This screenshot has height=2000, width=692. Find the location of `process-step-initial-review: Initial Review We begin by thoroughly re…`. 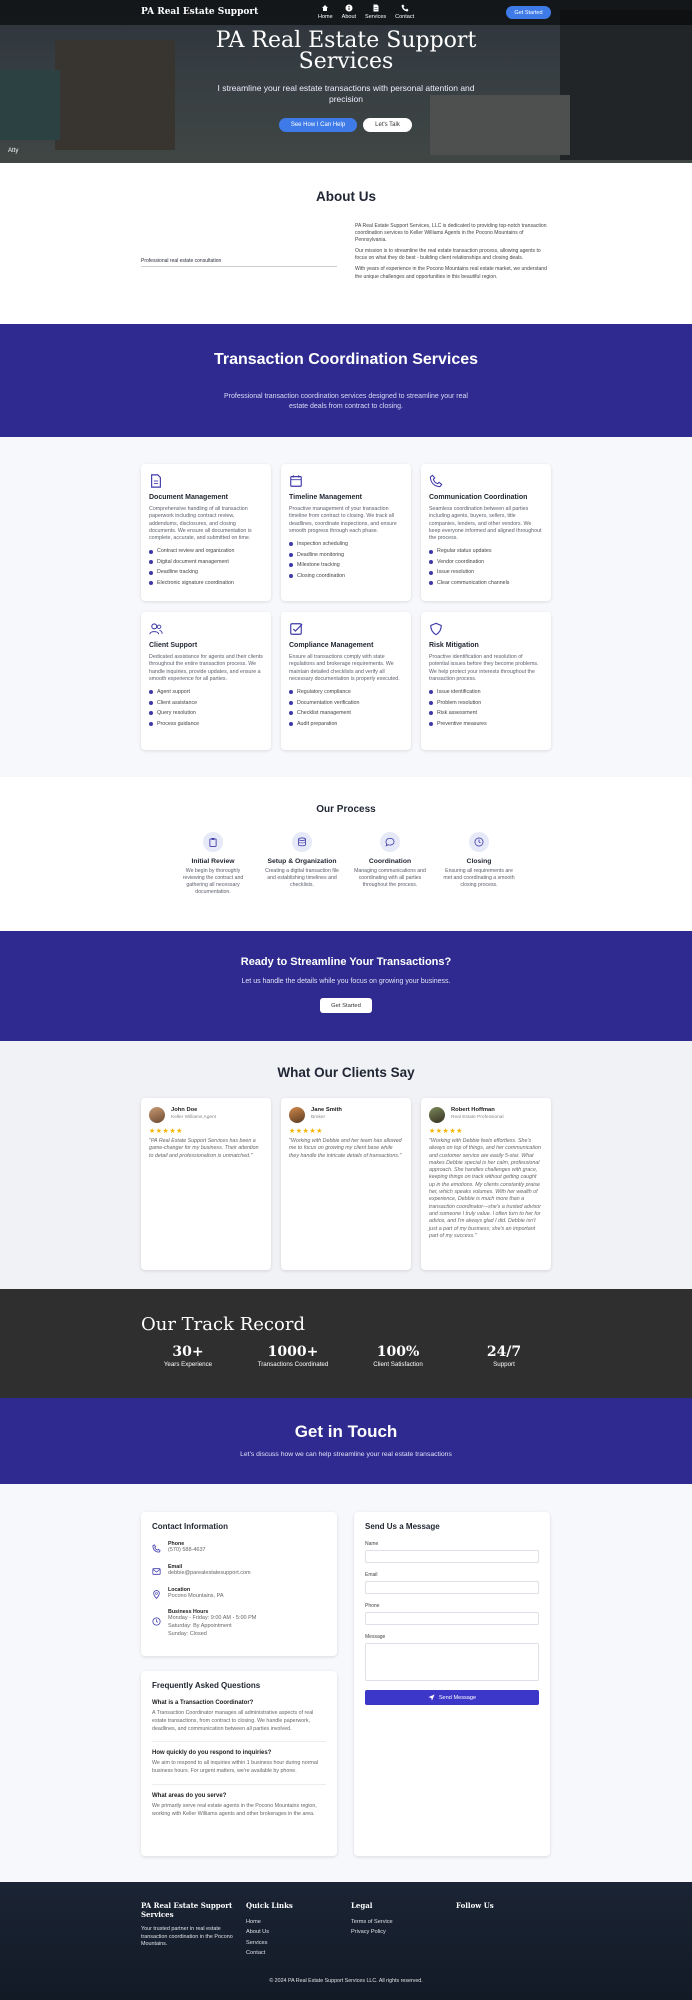

process-step-initial-review: Initial Review We begin by thoroughly re… is located at coordinates (213, 864).